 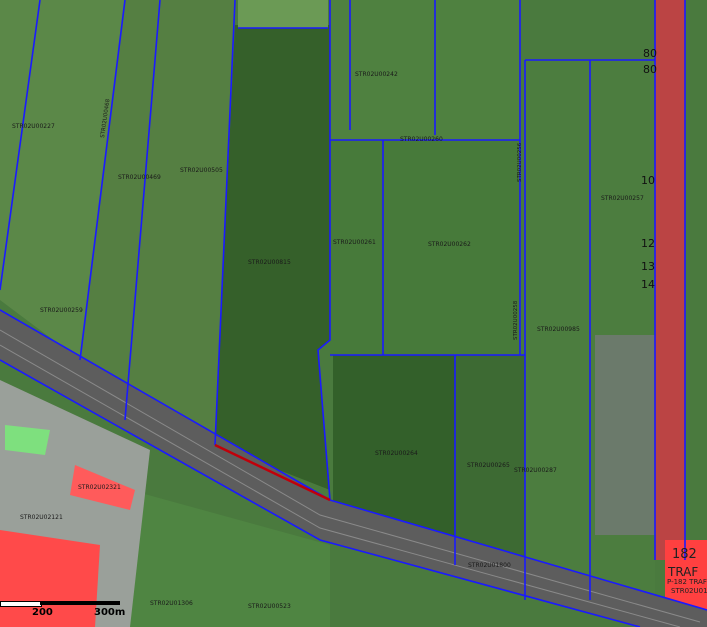 What do you see at coordinates (354, 242) in the screenshot?
I see `parcel-label: STR02U00261` at bounding box center [354, 242].